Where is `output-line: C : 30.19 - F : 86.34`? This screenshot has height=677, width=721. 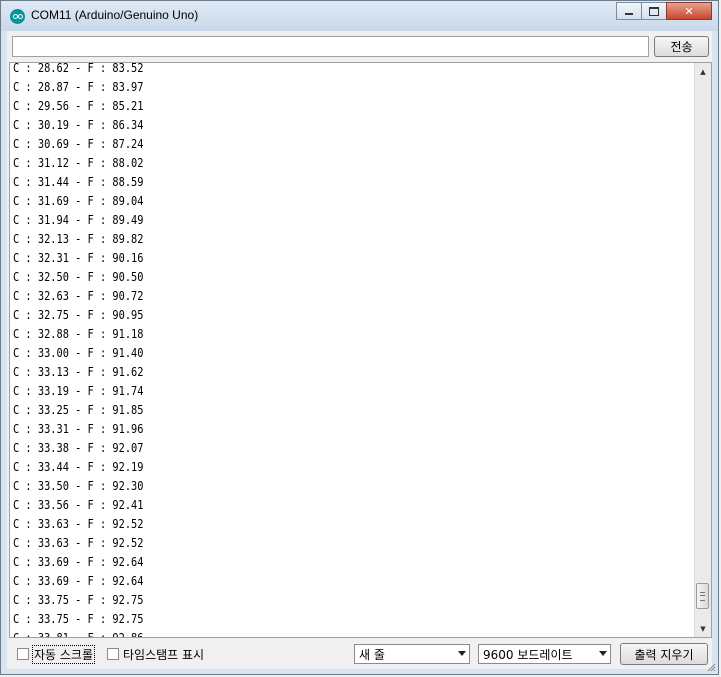 output-line: C : 30.19 - F : 86.34 is located at coordinates (78, 125).